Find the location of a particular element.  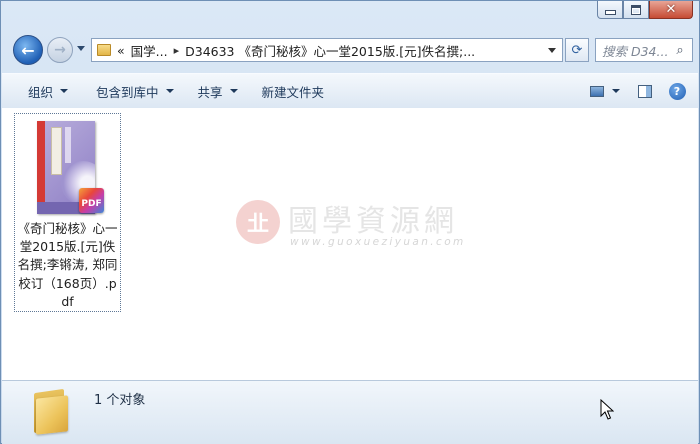

item-count: 1 个对象 is located at coordinates (120, 400).